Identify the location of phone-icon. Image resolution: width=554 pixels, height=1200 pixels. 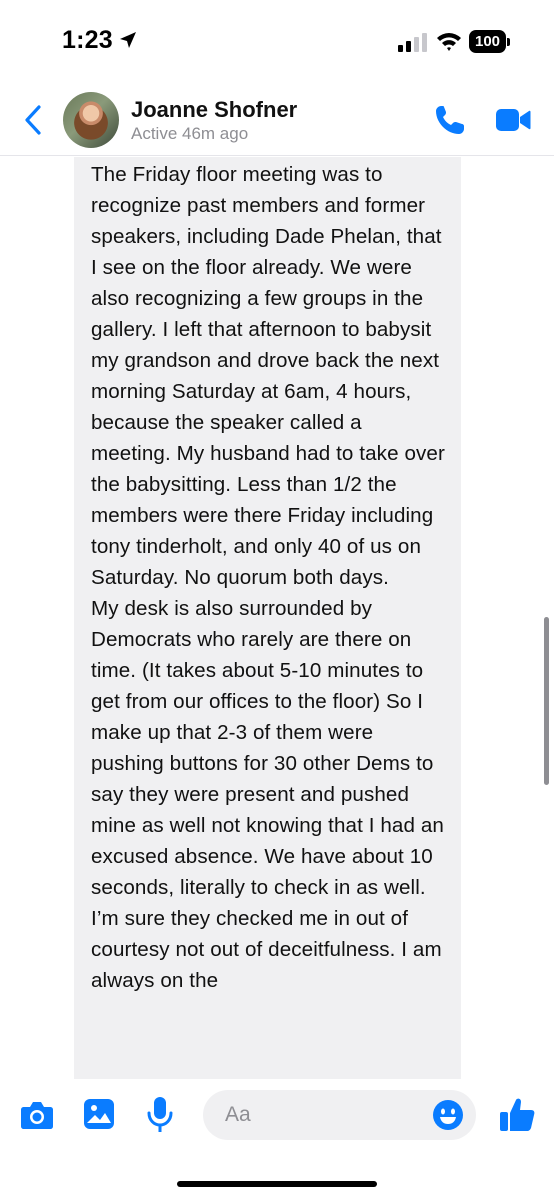
(450, 120).